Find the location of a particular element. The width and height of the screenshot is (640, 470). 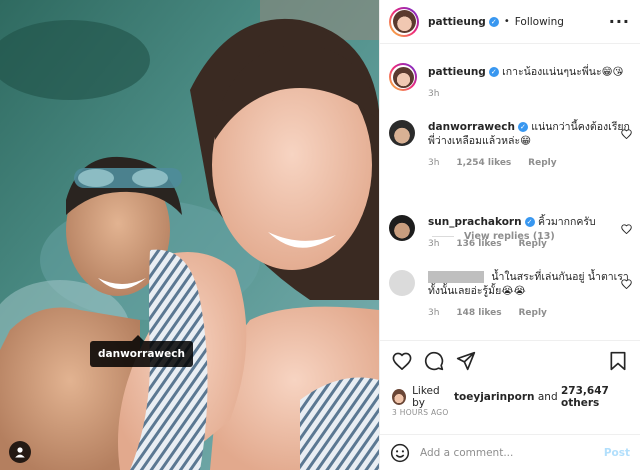

post-comment-button: Post is located at coordinates (617, 453).